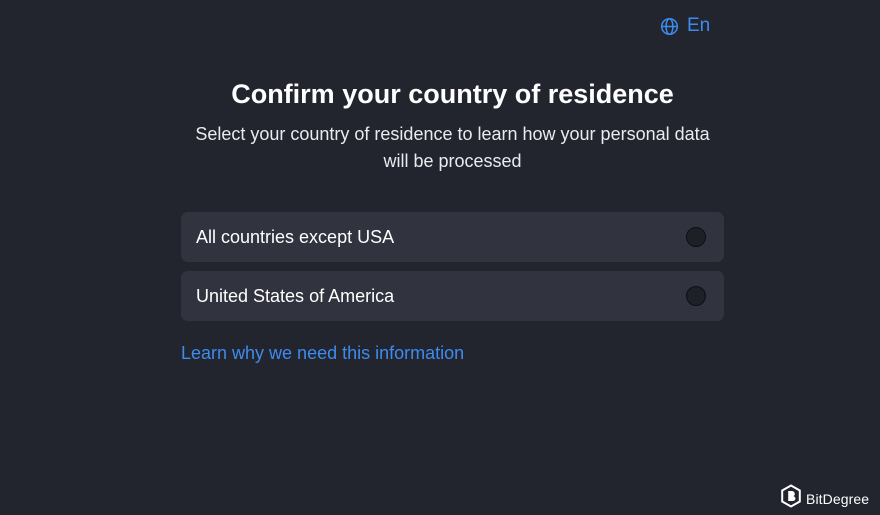 Image resolution: width=880 pixels, height=515 pixels. I want to click on option-label: All countries except USA, so click(295, 236).